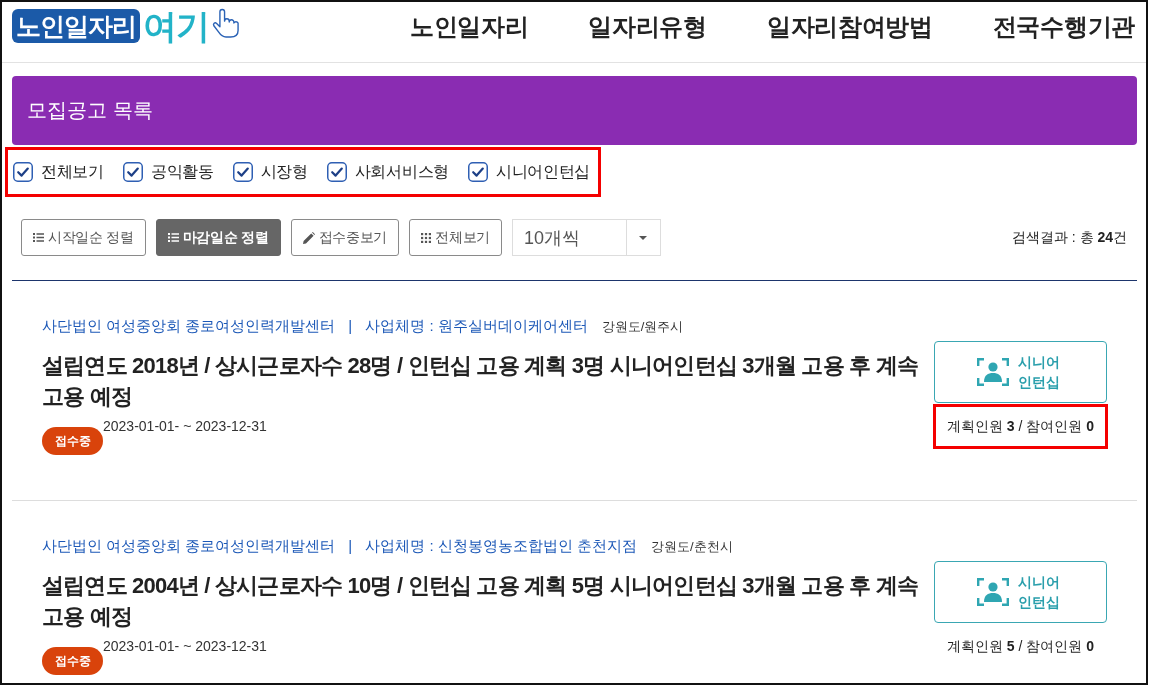  What do you see at coordinates (345, 237) in the screenshot?
I see `toolbar-button: 접수중보기` at bounding box center [345, 237].